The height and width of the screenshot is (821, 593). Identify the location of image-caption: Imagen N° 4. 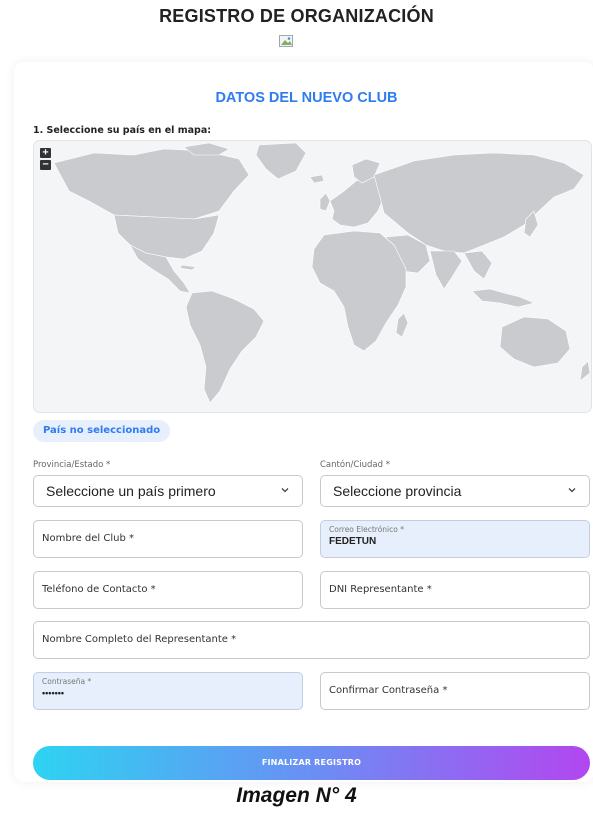
(296, 795).